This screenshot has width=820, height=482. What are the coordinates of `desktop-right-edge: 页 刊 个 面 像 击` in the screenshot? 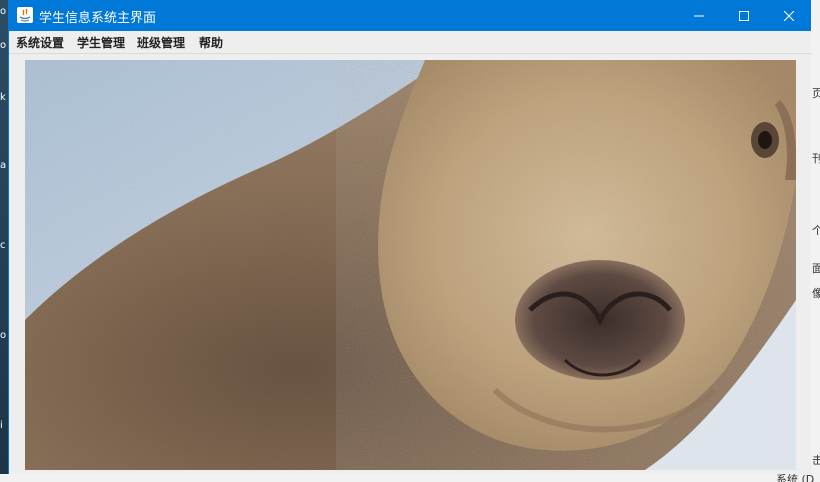 It's located at (815, 241).